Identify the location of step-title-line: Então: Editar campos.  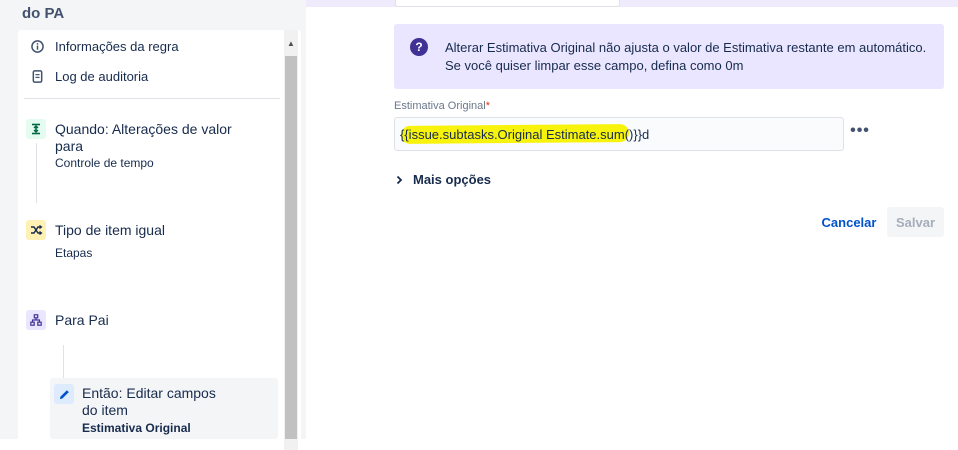
(149, 393).